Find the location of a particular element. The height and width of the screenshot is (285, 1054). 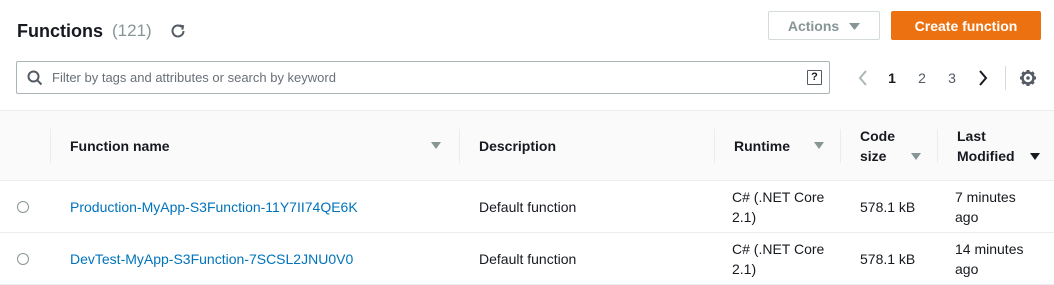

actions-label: Actions is located at coordinates (813, 25).